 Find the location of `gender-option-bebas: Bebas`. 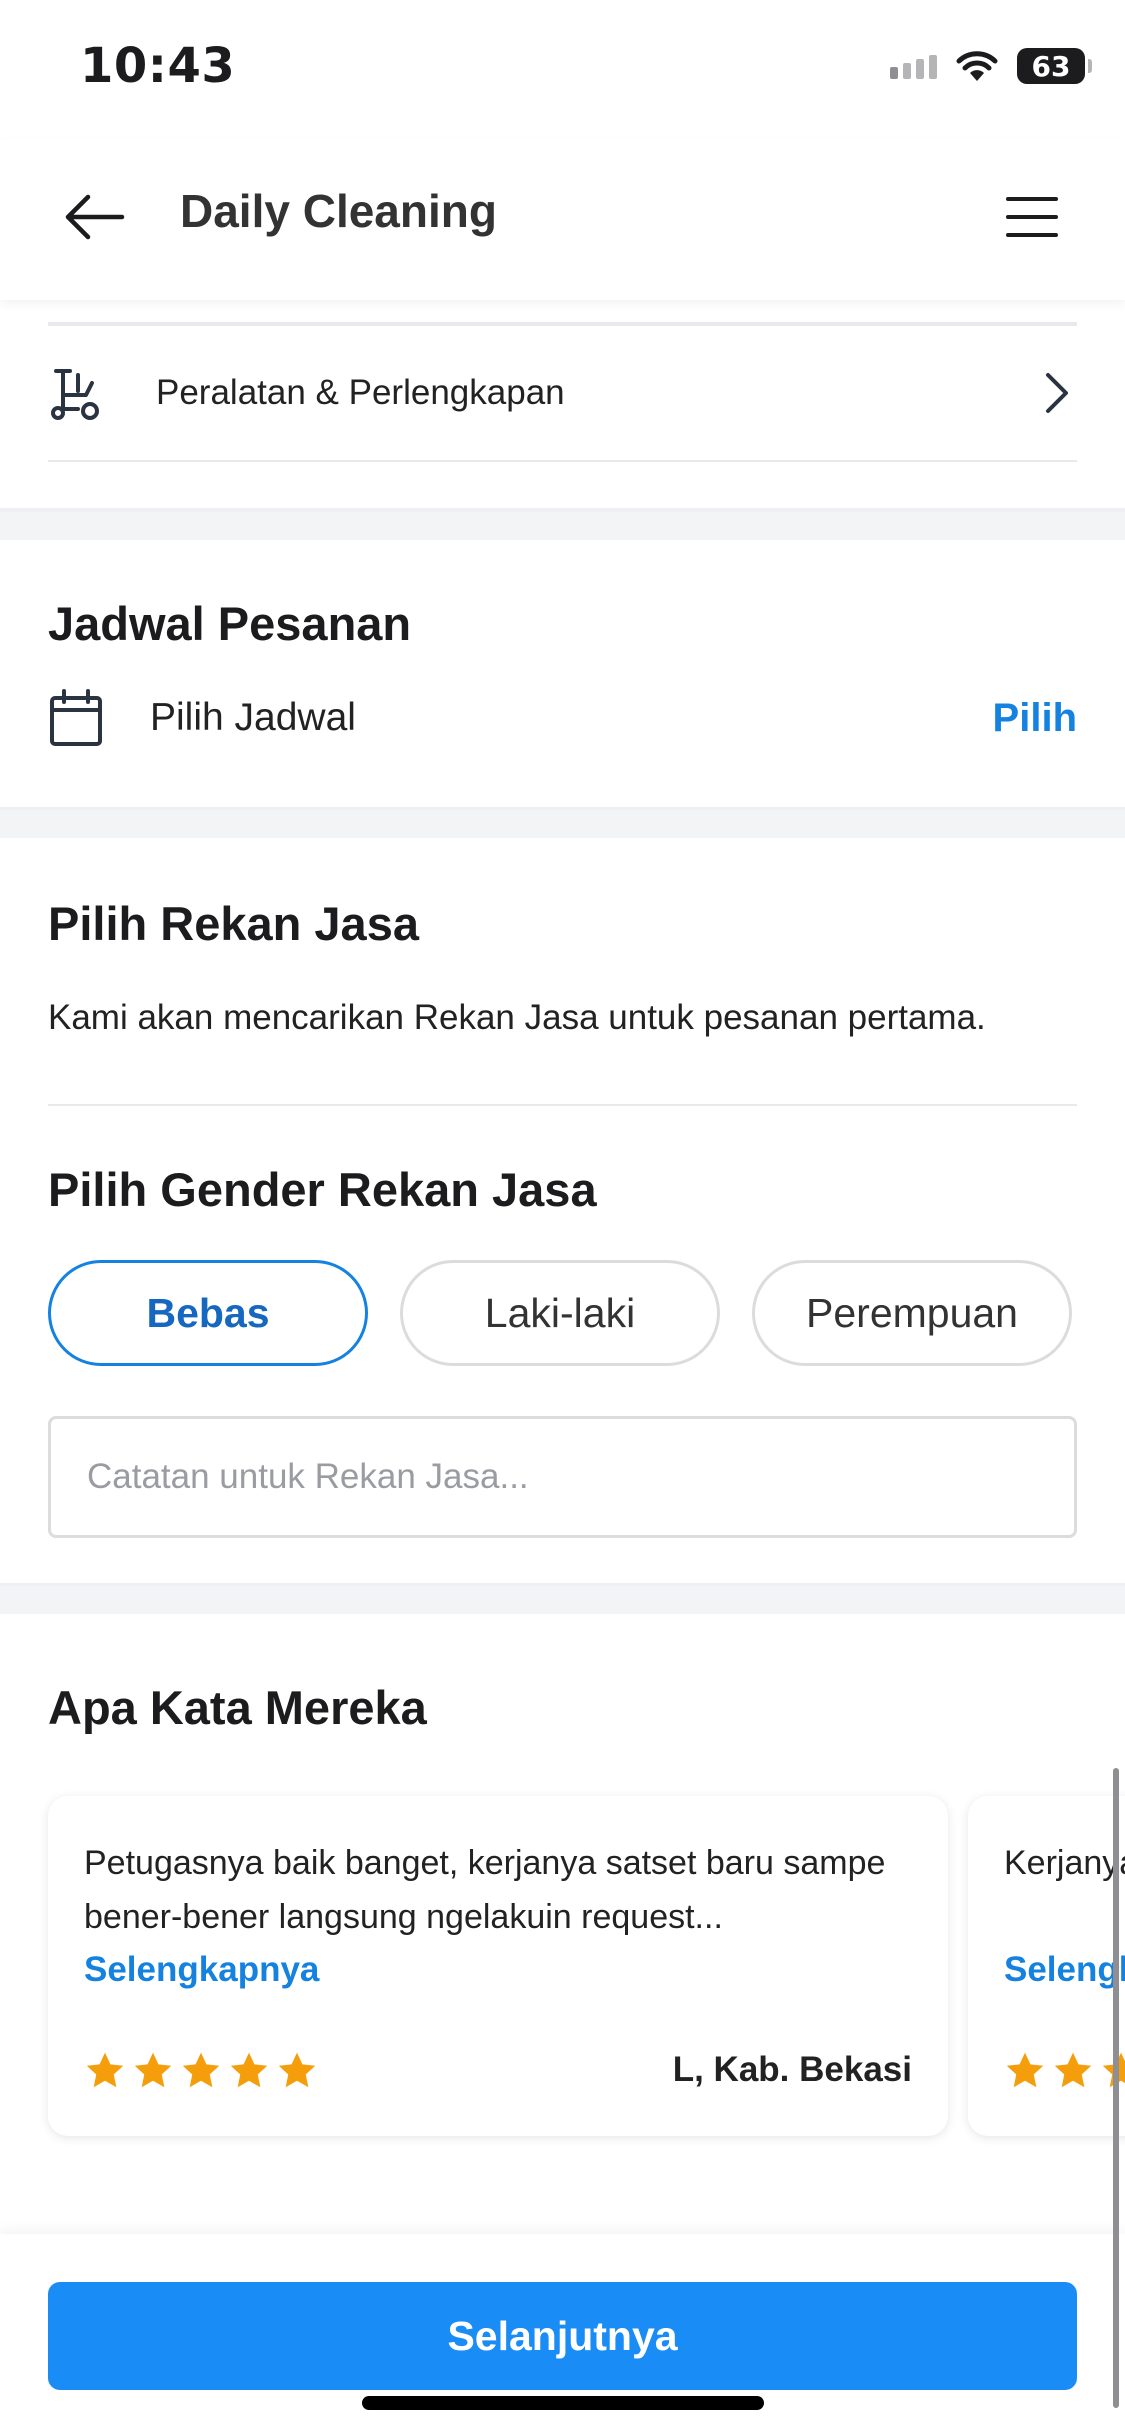

gender-option-bebas: Bebas is located at coordinates (208, 1313).